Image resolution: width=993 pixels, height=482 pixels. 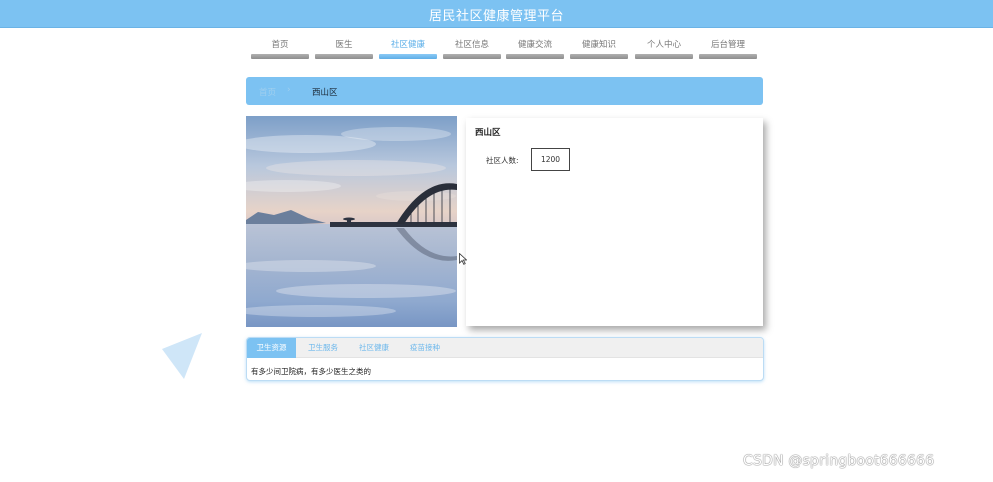 I want to click on tab-health-services: 卫生服务, so click(x=323, y=348).